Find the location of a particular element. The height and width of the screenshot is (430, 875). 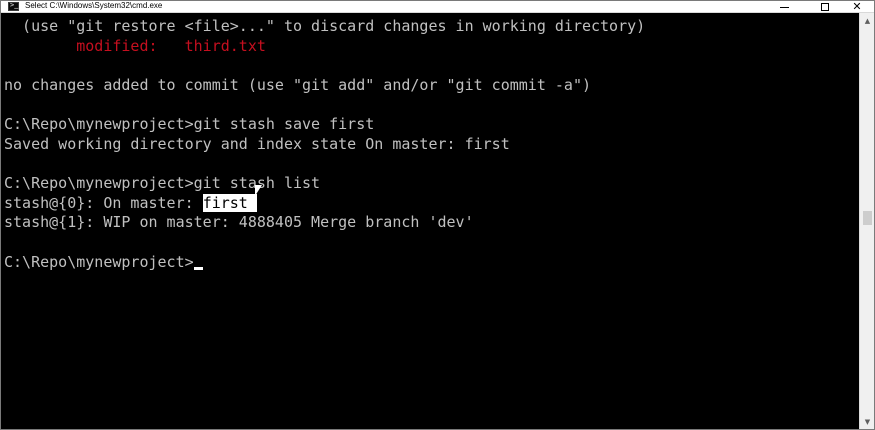

cmd-icon: >_ is located at coordinates (13, 6).